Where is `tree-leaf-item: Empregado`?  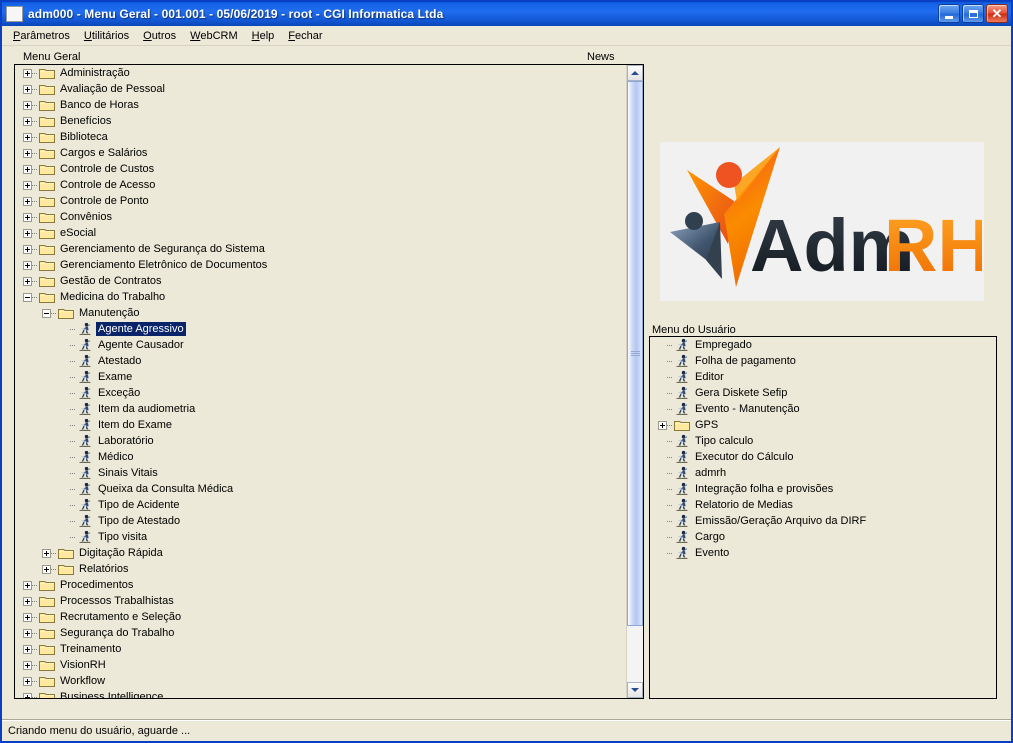 tree-leaf-item: Empregado is located at coordinates (823, 345).